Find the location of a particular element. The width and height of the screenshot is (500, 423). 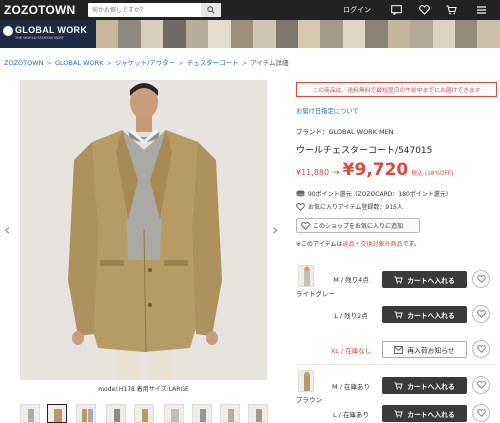

top-bar: ZOZOTOWN ログイン is located at coordinates (250, 10).